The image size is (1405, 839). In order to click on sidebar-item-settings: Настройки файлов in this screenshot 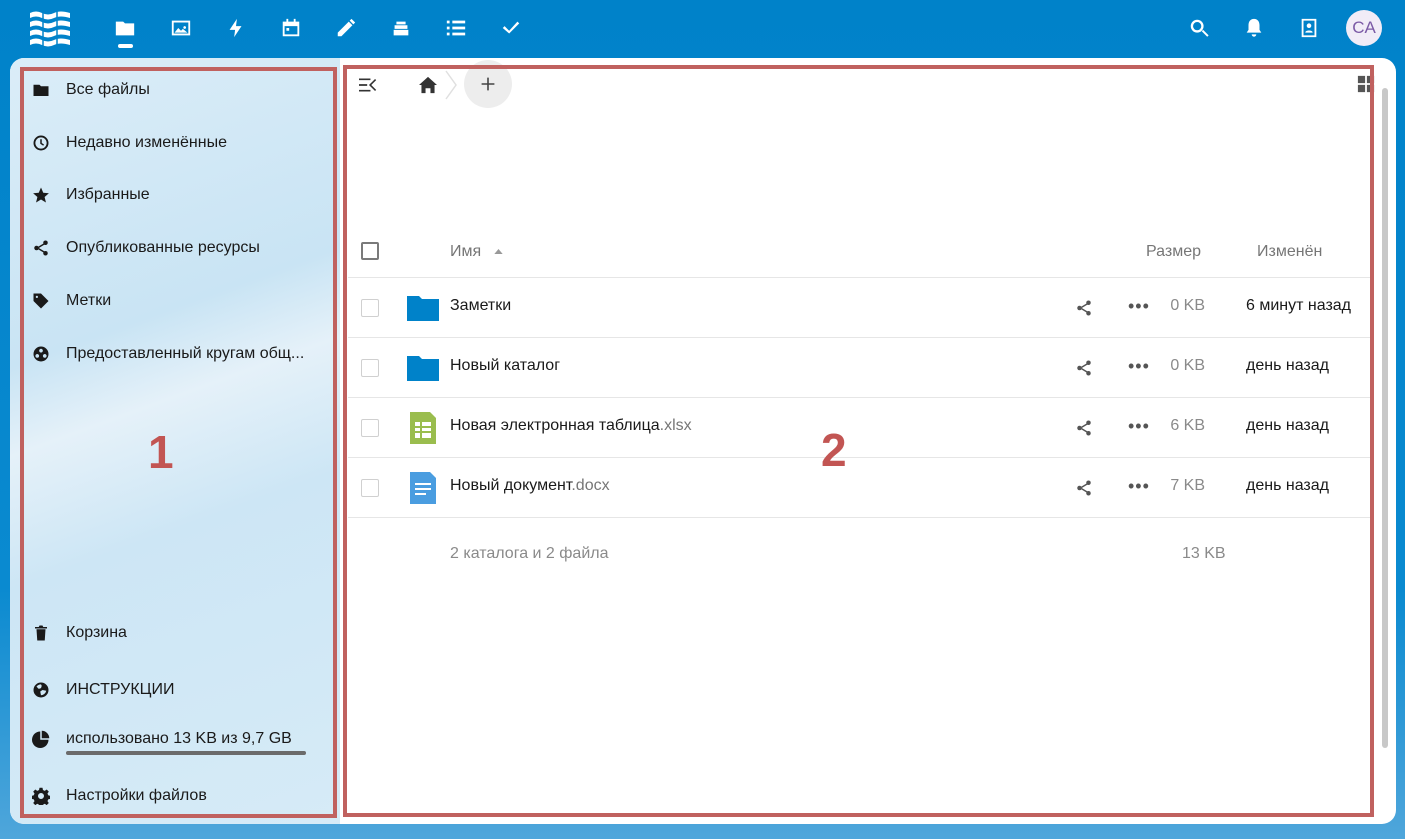, I will do `click(180, 796)`.